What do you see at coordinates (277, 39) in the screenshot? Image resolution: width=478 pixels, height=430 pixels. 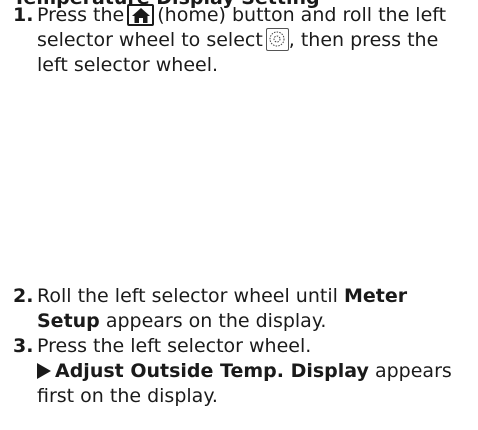 I see `gear-icon` at bounding box center [277, 39].